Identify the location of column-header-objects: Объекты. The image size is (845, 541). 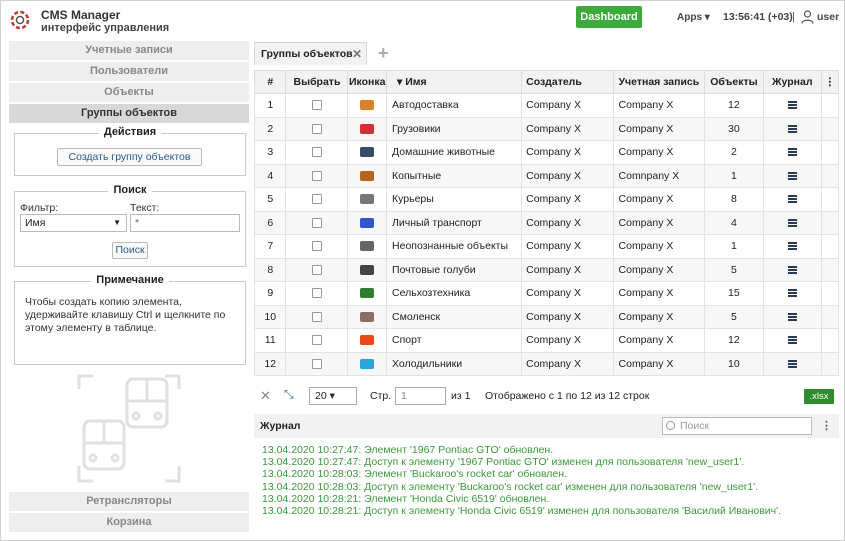
(733, 82).